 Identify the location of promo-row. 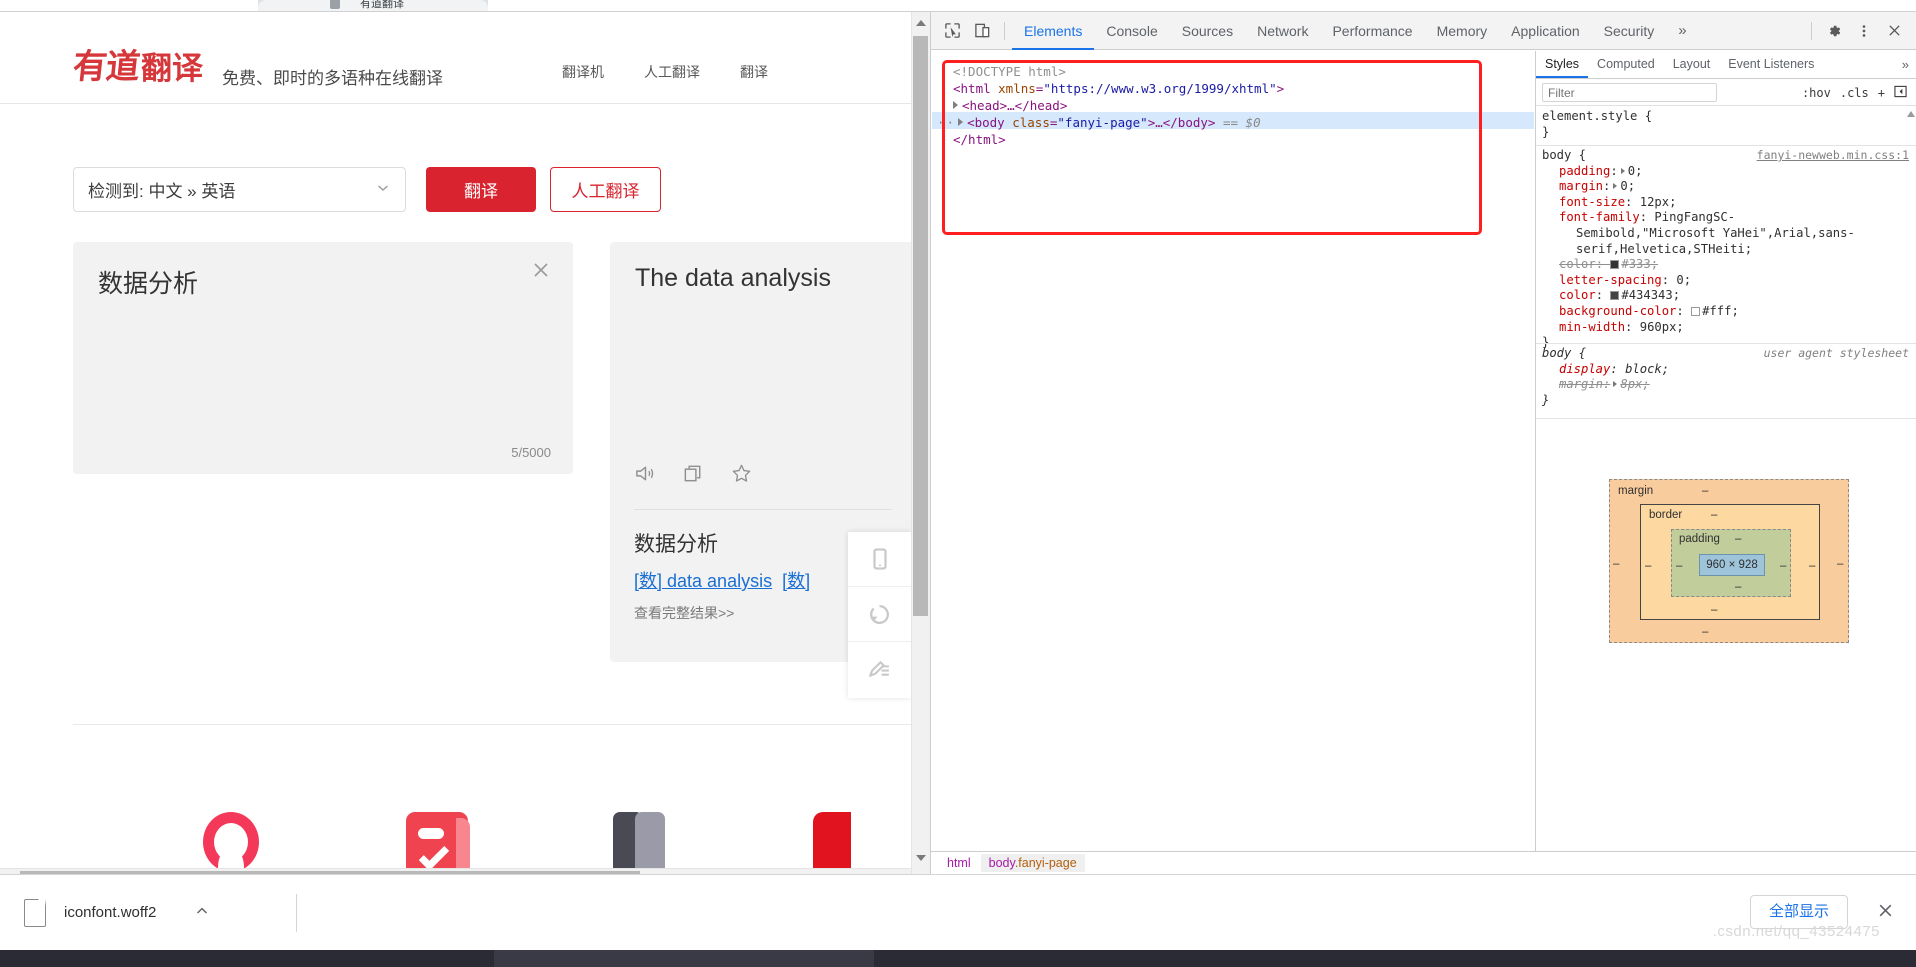
(498, 843).